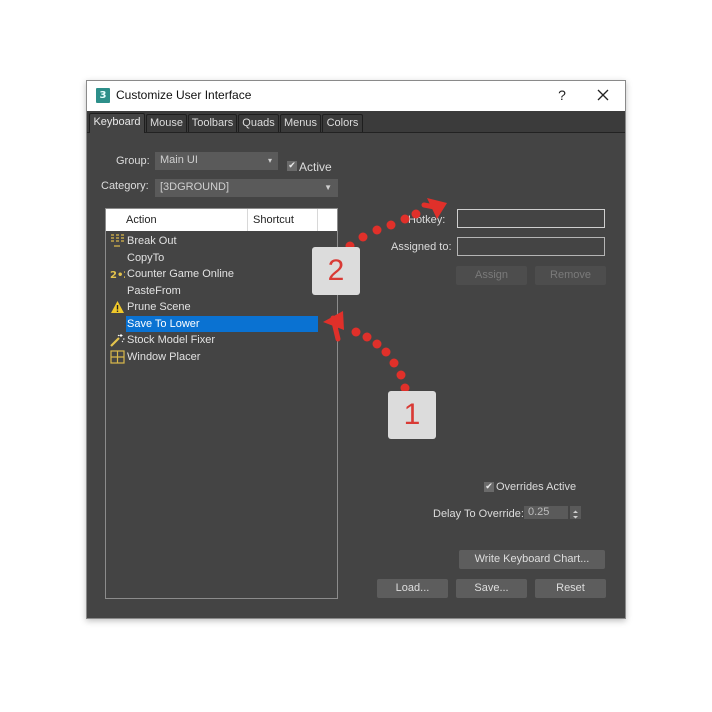 This screenshot has height=712, width=712. What do you see at coordinates (300, 123) in the screenshot?
I see `tab-menus: Menus` at bounding box center [300, 123].